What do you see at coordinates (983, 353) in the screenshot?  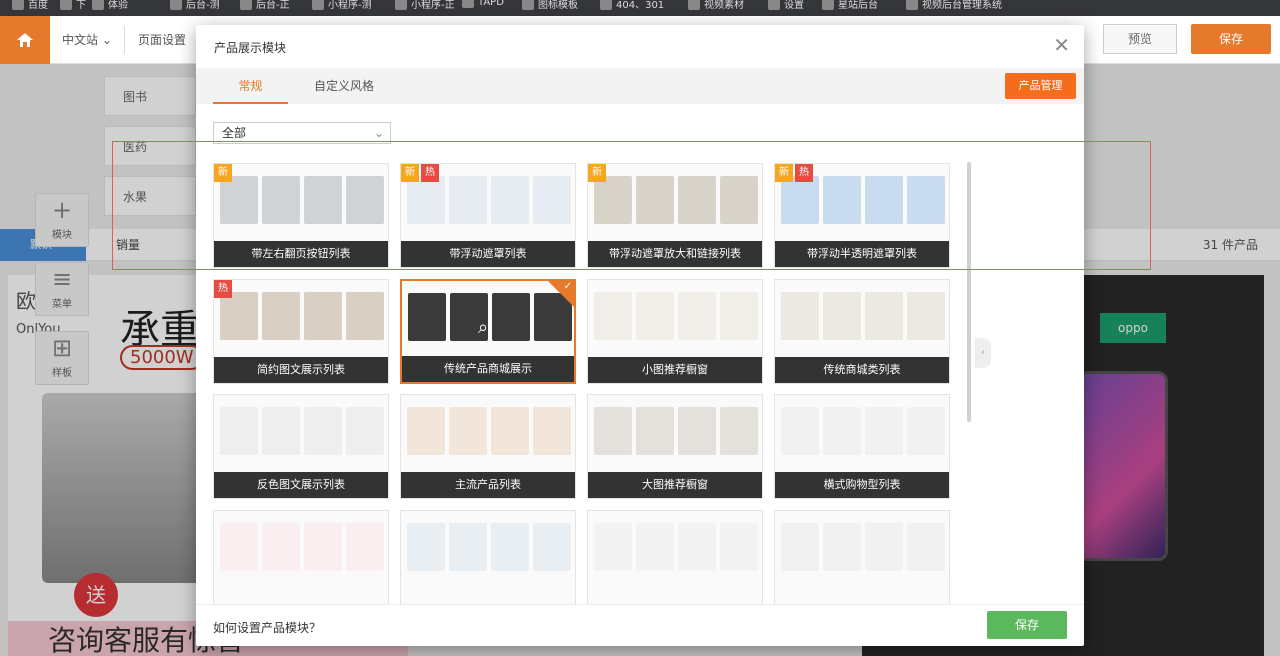 I see `collapse-handle: ‹` at bounding box center [983, 353].